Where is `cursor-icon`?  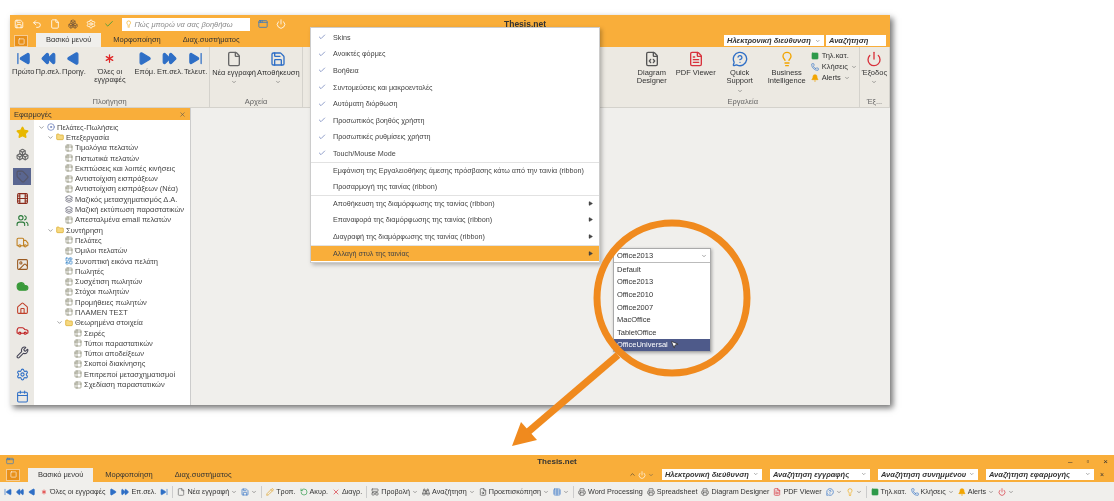 cursor-icon is located at coordinates (674, 345).